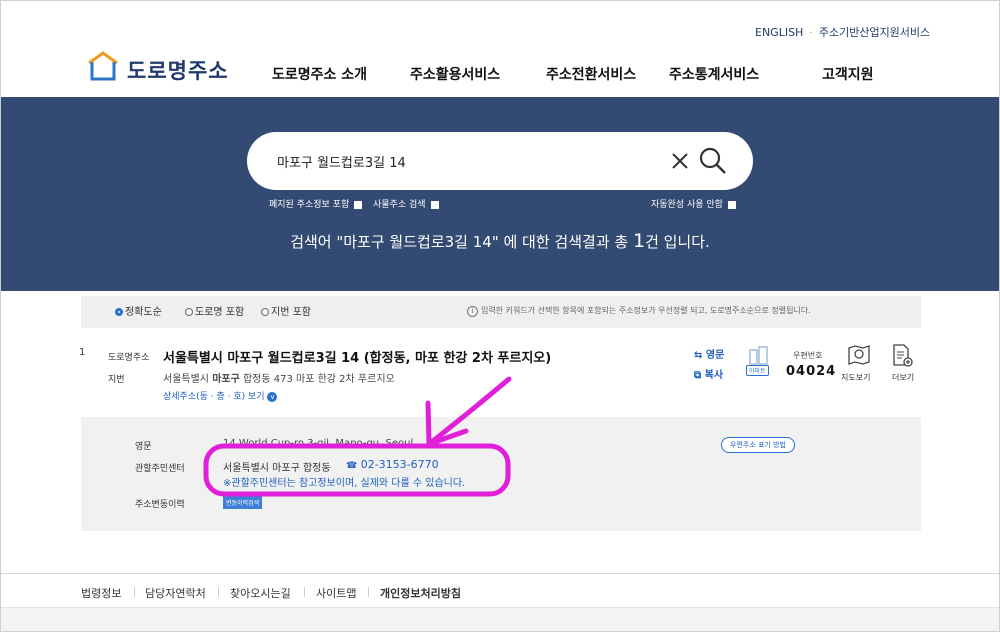  I want to click on footer-sitemap-link: 사이트맵, so click(336, 593).